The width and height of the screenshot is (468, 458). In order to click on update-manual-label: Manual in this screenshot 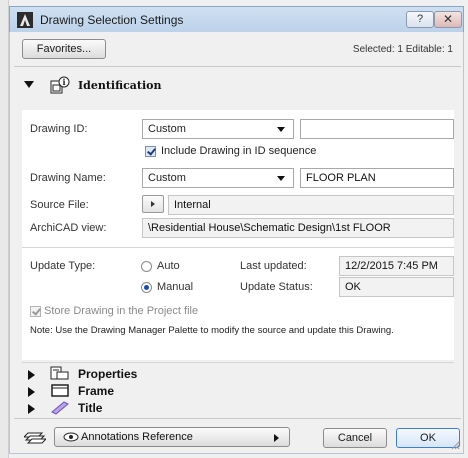, I will do `click(175, 287)`.